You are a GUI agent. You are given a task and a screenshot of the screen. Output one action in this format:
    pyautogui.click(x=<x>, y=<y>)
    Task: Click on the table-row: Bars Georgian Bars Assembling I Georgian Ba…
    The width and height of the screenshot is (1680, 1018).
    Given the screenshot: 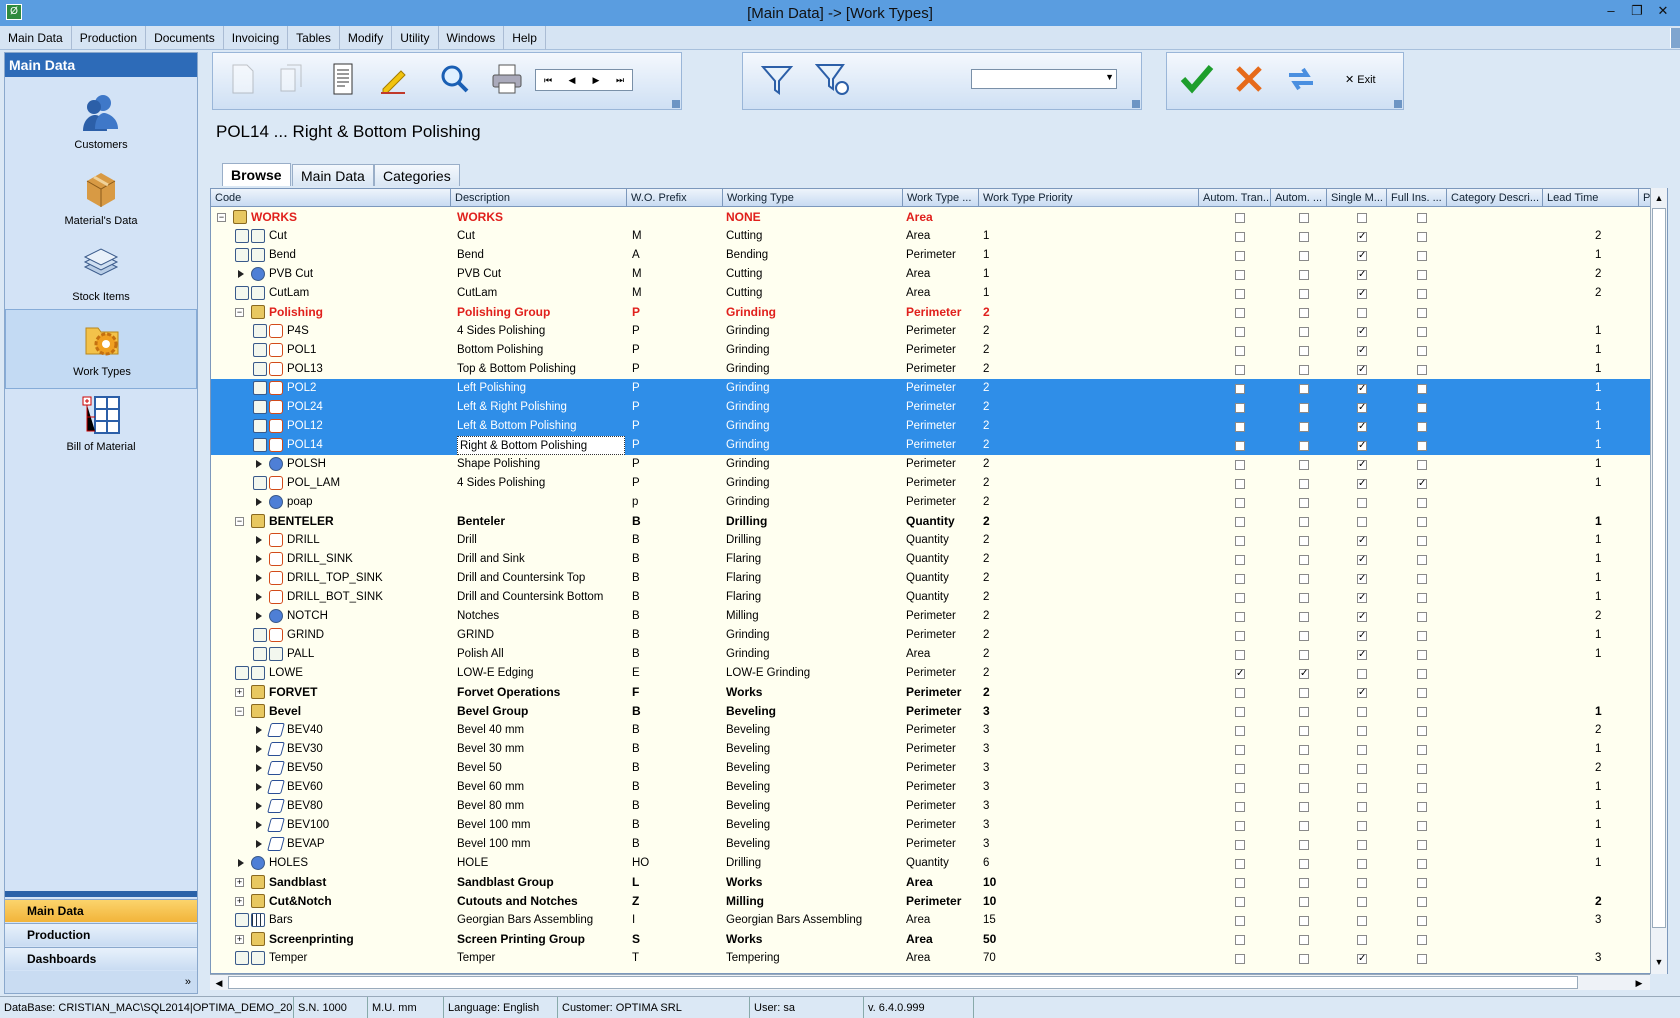 What is the action you would take?
    pyautogui.click(x=939, y=920)
    